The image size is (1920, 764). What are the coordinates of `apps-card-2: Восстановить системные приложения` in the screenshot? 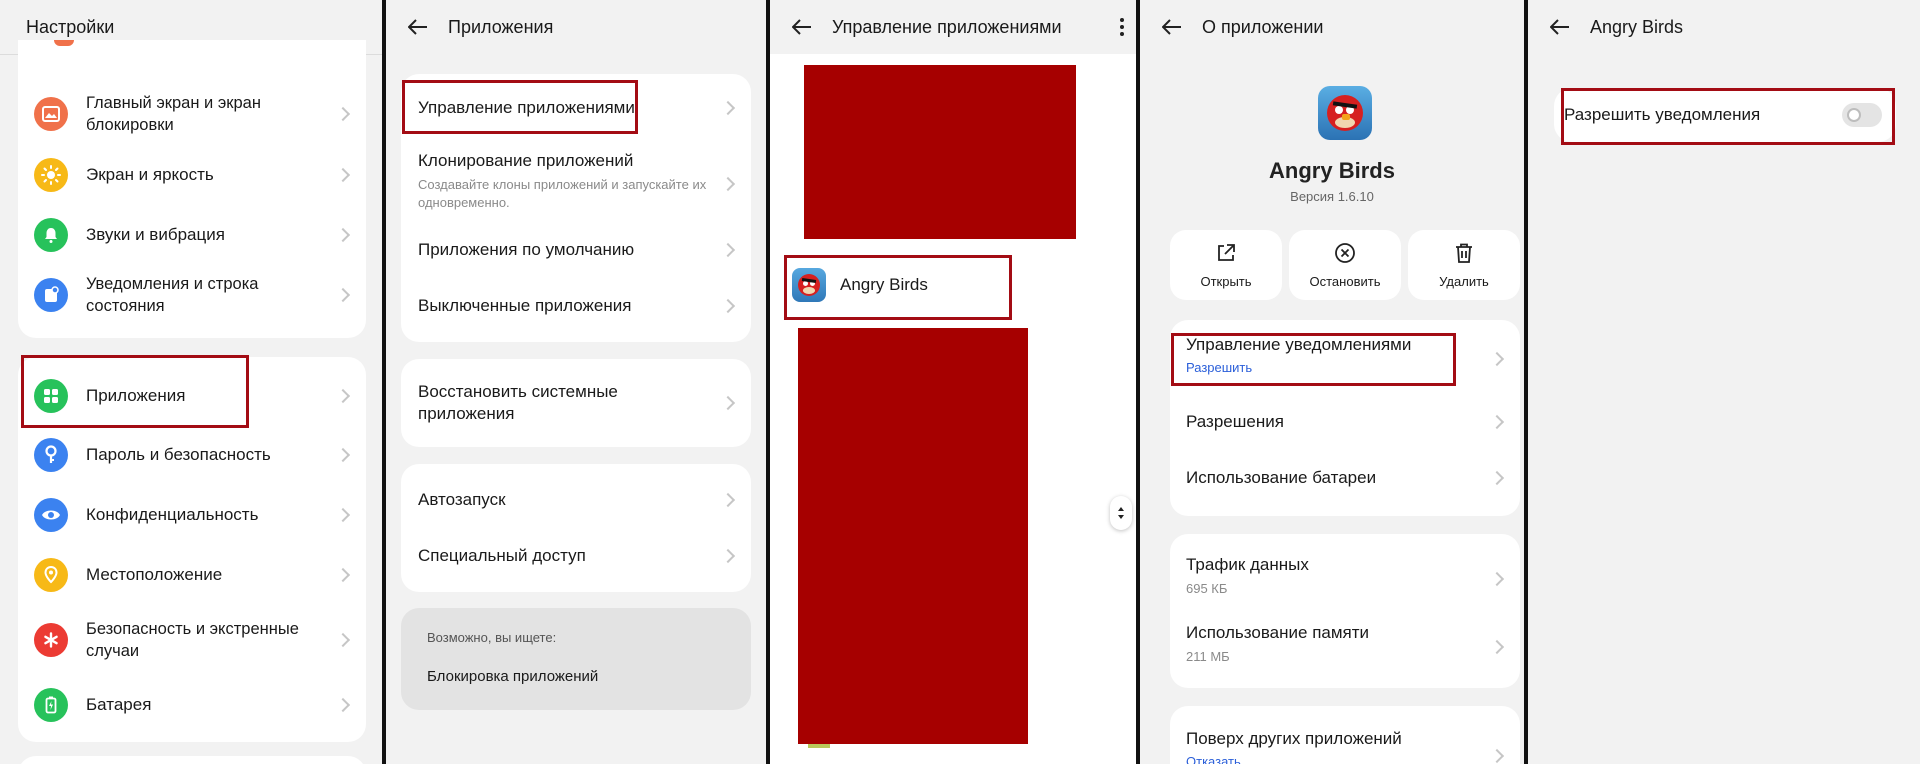 It's located at (576, 403).